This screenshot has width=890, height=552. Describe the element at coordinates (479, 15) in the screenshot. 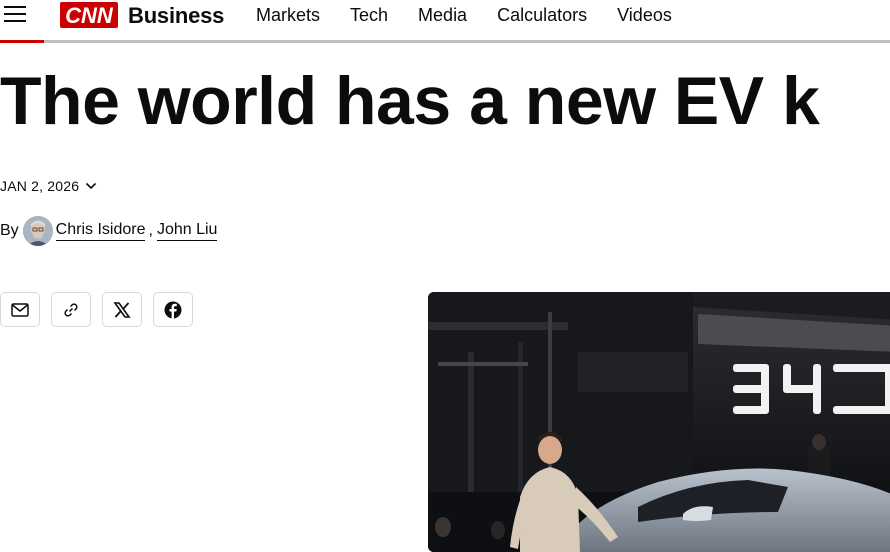

I see `top-nav: Markets Tech Media Calculators Videos` at that location.